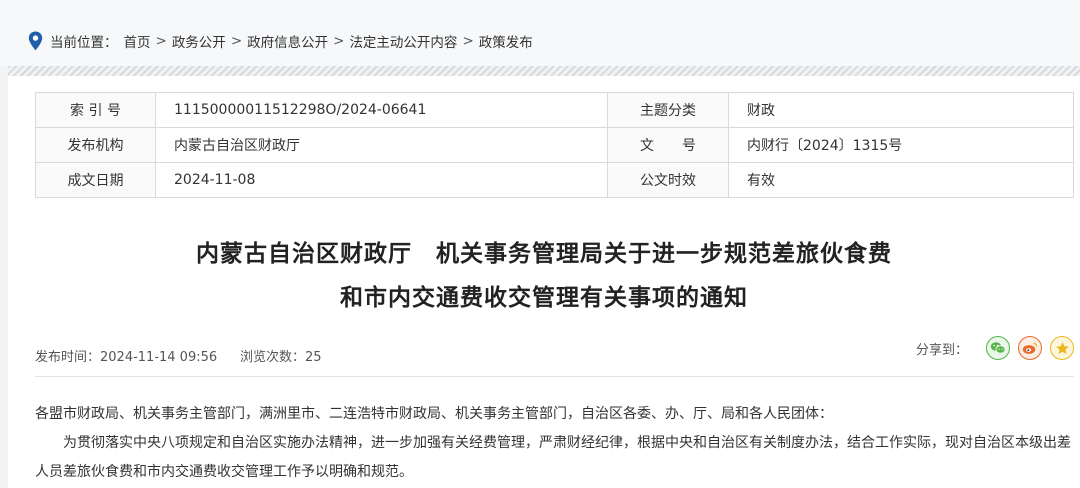 The height and width of the screenshot is (488, 1080). I want to click on view-count: 浏览次数：25, so click(281, 357).